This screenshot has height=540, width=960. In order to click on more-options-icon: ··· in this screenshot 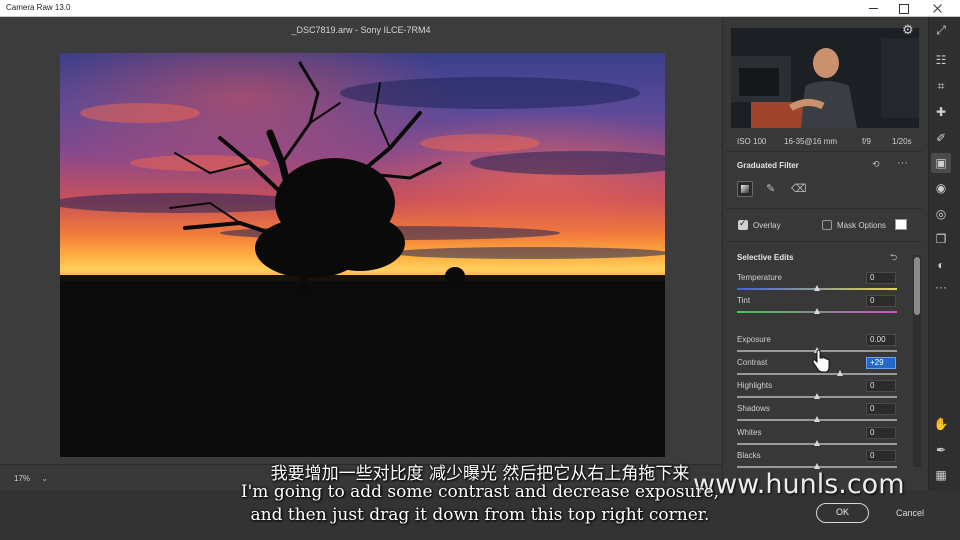, I will do `click(902, 163)`.